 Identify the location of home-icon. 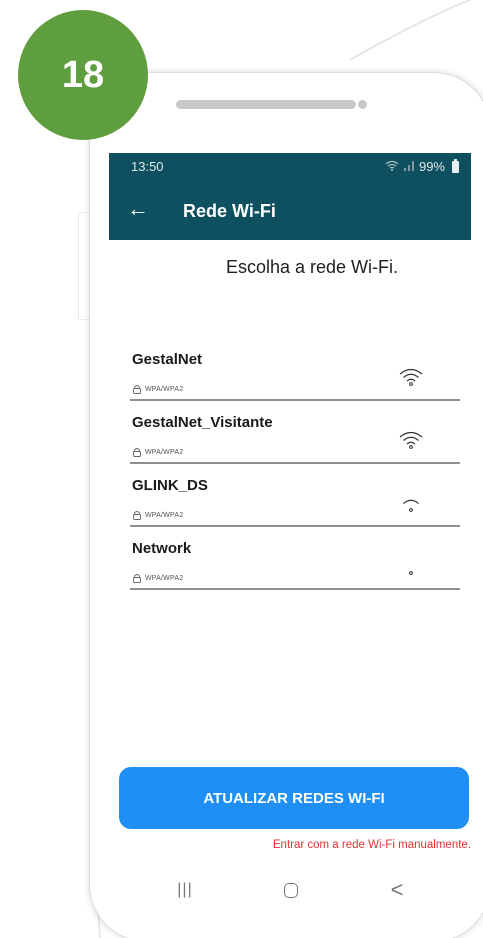
(291, 890).